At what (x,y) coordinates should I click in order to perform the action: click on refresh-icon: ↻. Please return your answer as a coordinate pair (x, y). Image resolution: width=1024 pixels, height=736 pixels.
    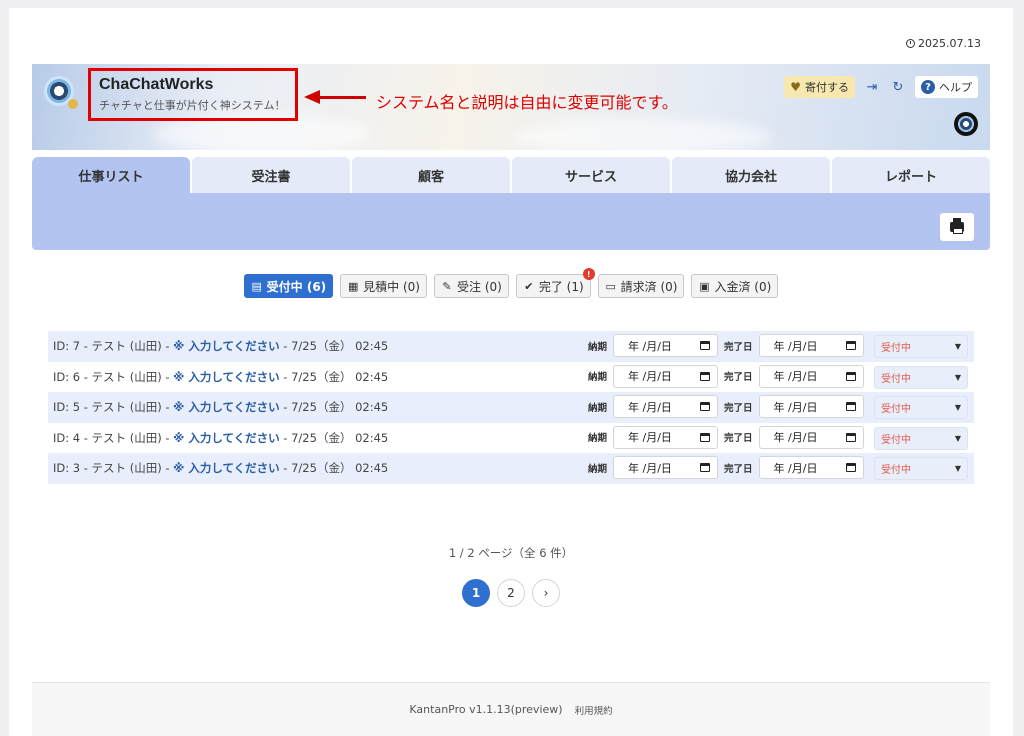
    Looking at the image, I should click on (898, 87).